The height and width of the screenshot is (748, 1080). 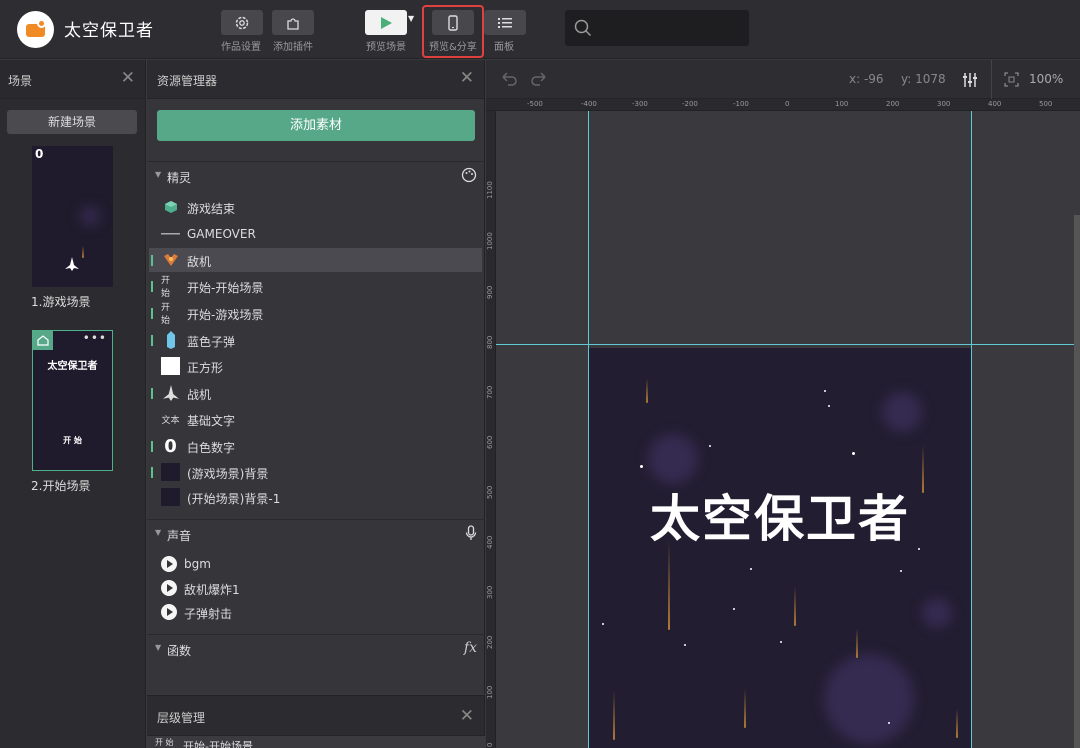 I want to click on asset-label: 正方形, so click(x=205, y=368).